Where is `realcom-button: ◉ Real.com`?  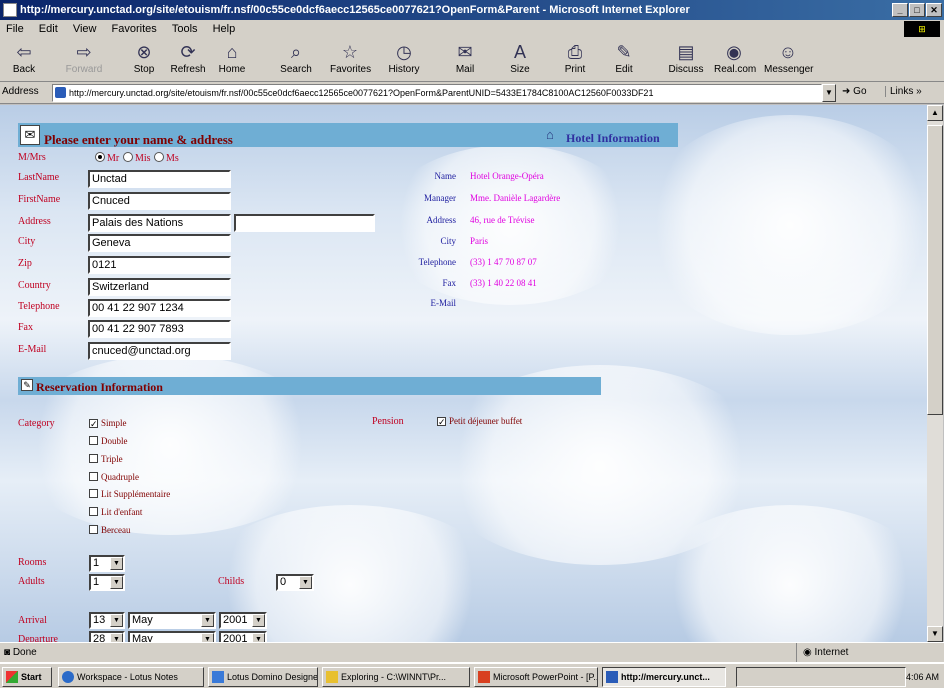
realcom-button: ◉ Real.com is located at coordinates (735, 60).